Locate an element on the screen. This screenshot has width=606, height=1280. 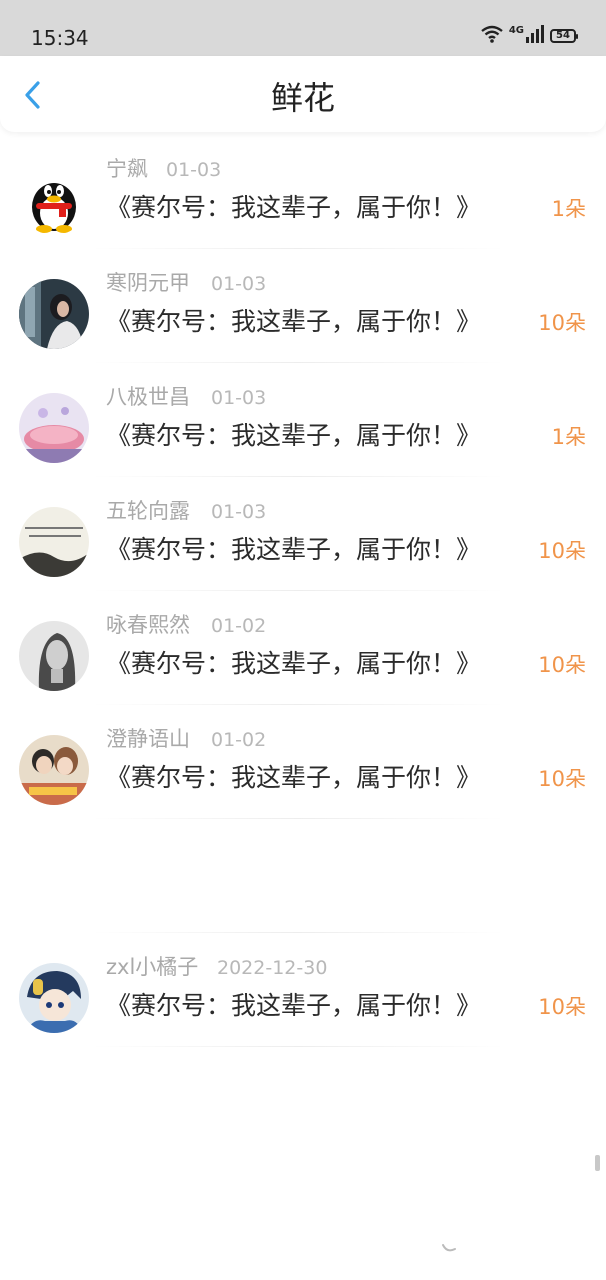
sender-name: 八极世昌 is located at coordinates (148, 397).